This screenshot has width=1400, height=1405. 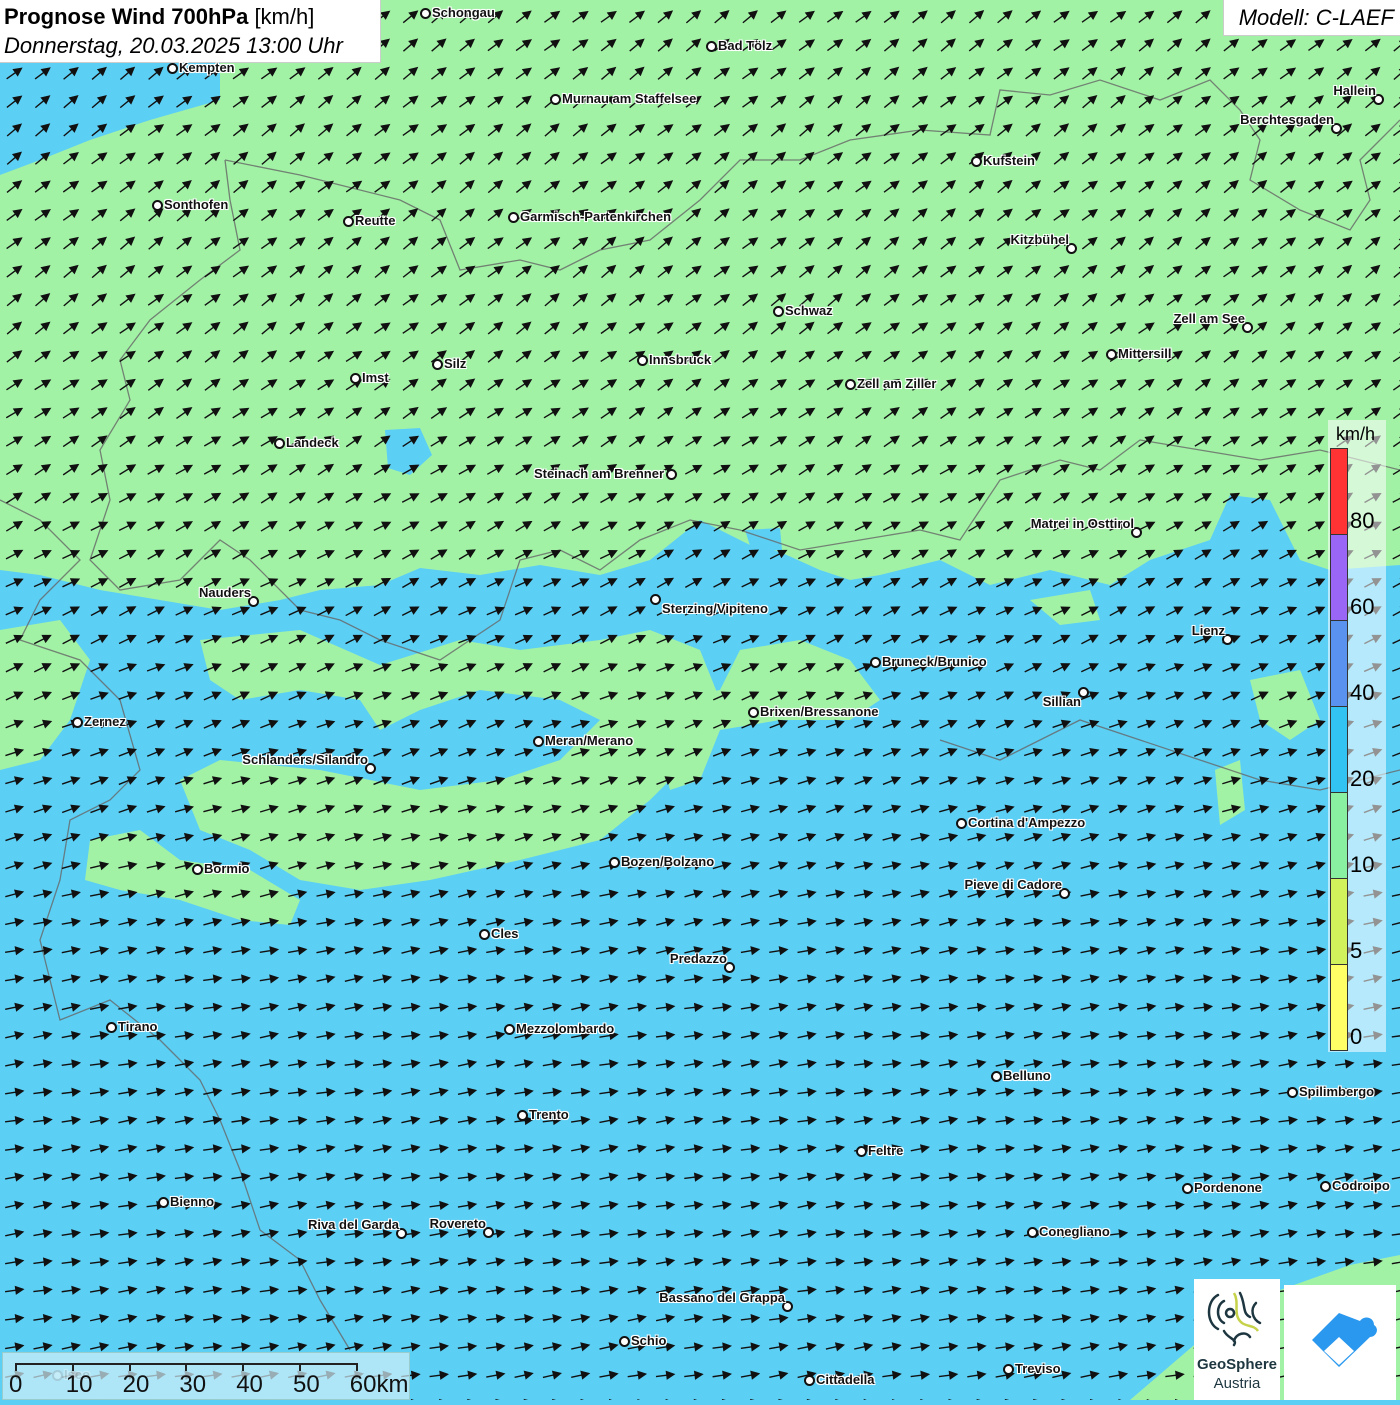 I want to click on model-box: Modell: C-LAEF, so click(x=1311, y=18).